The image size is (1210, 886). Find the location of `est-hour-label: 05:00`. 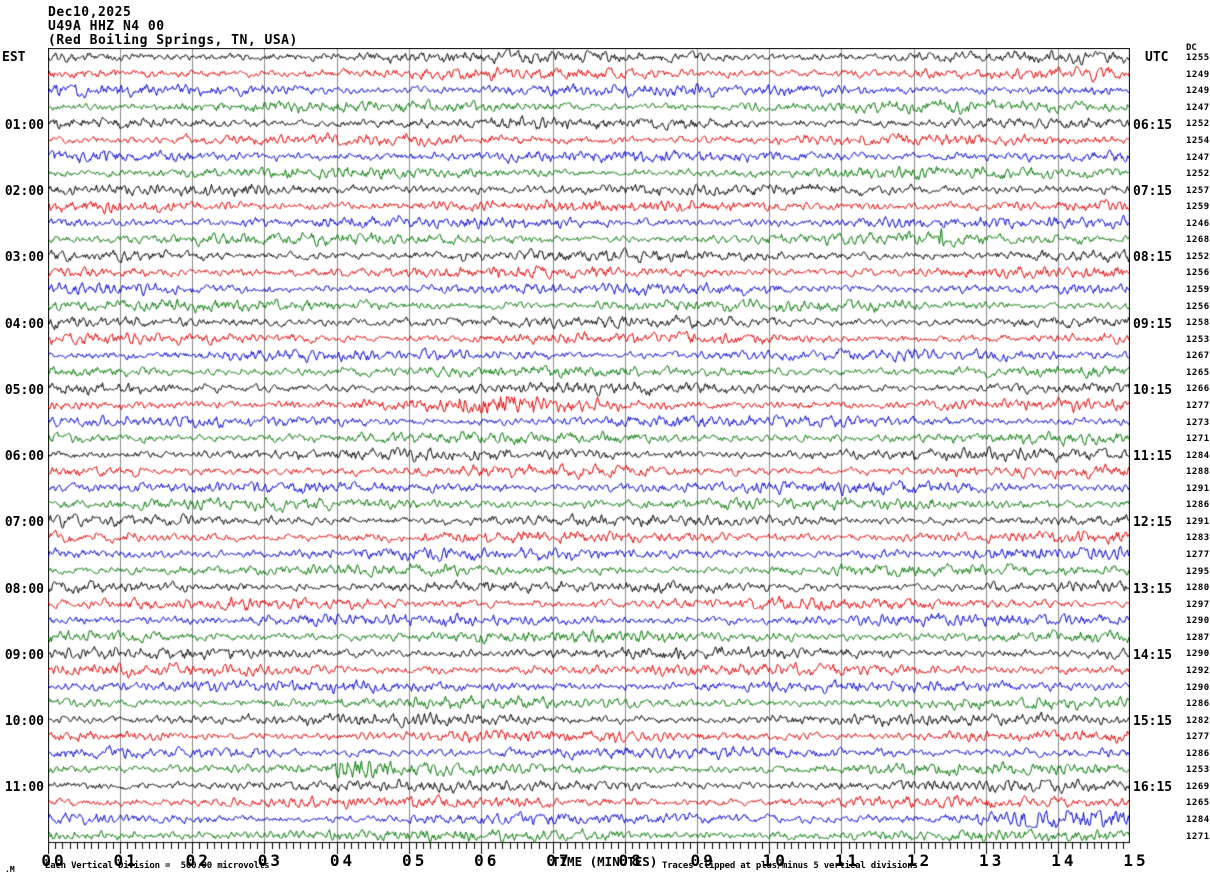

est-hour-label: 05:00 is located at coordinates (24, 390).